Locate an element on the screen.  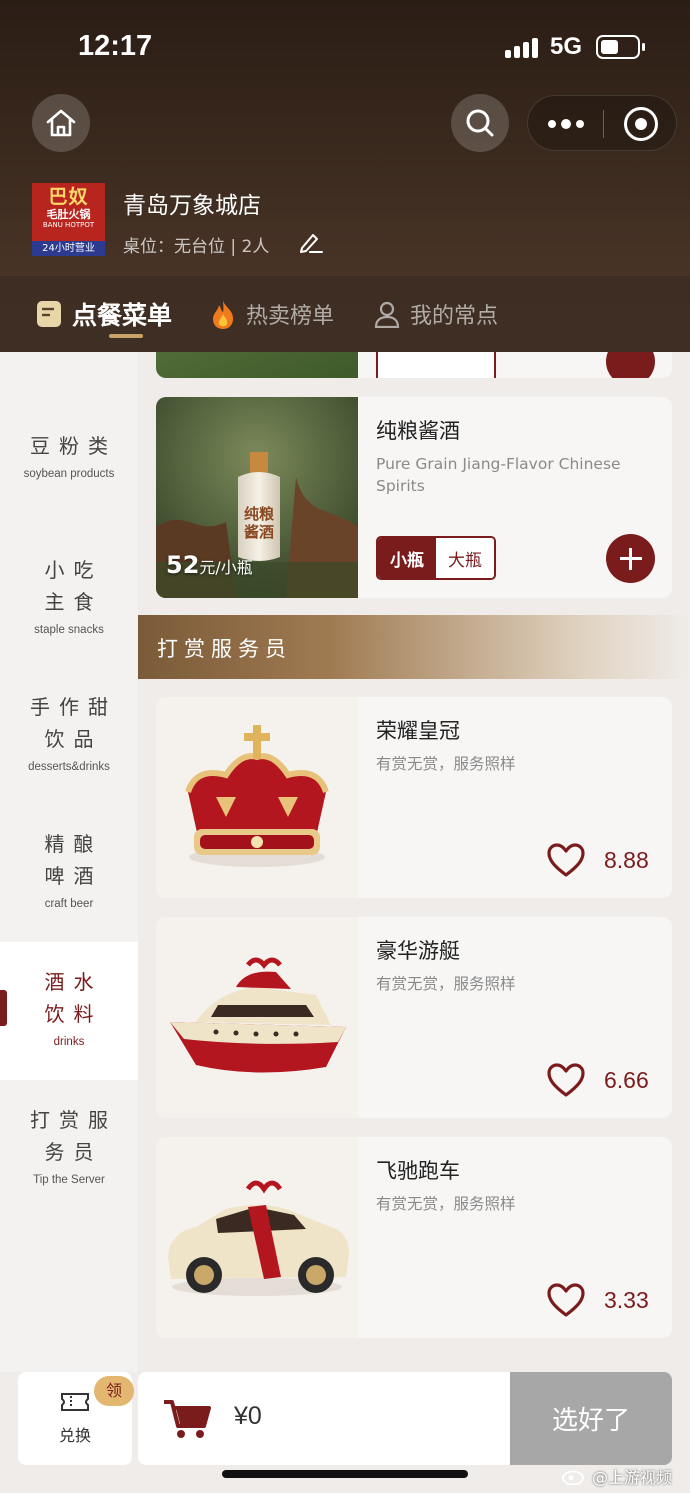
home-button is located at coordinates (61, 123).